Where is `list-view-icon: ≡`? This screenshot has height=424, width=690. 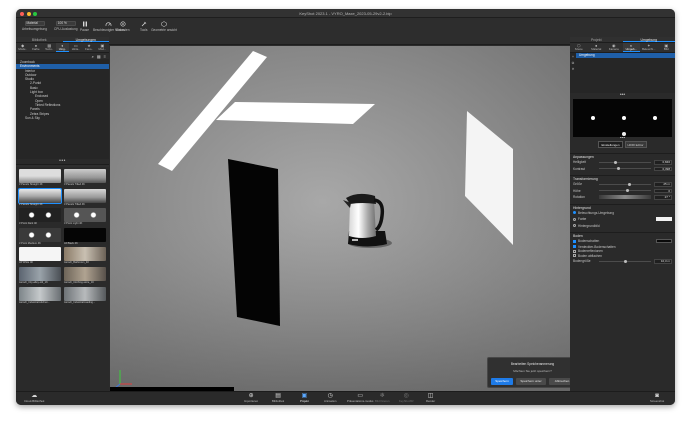
list-view-icon: ≡ is located at coordinates (105, 56).